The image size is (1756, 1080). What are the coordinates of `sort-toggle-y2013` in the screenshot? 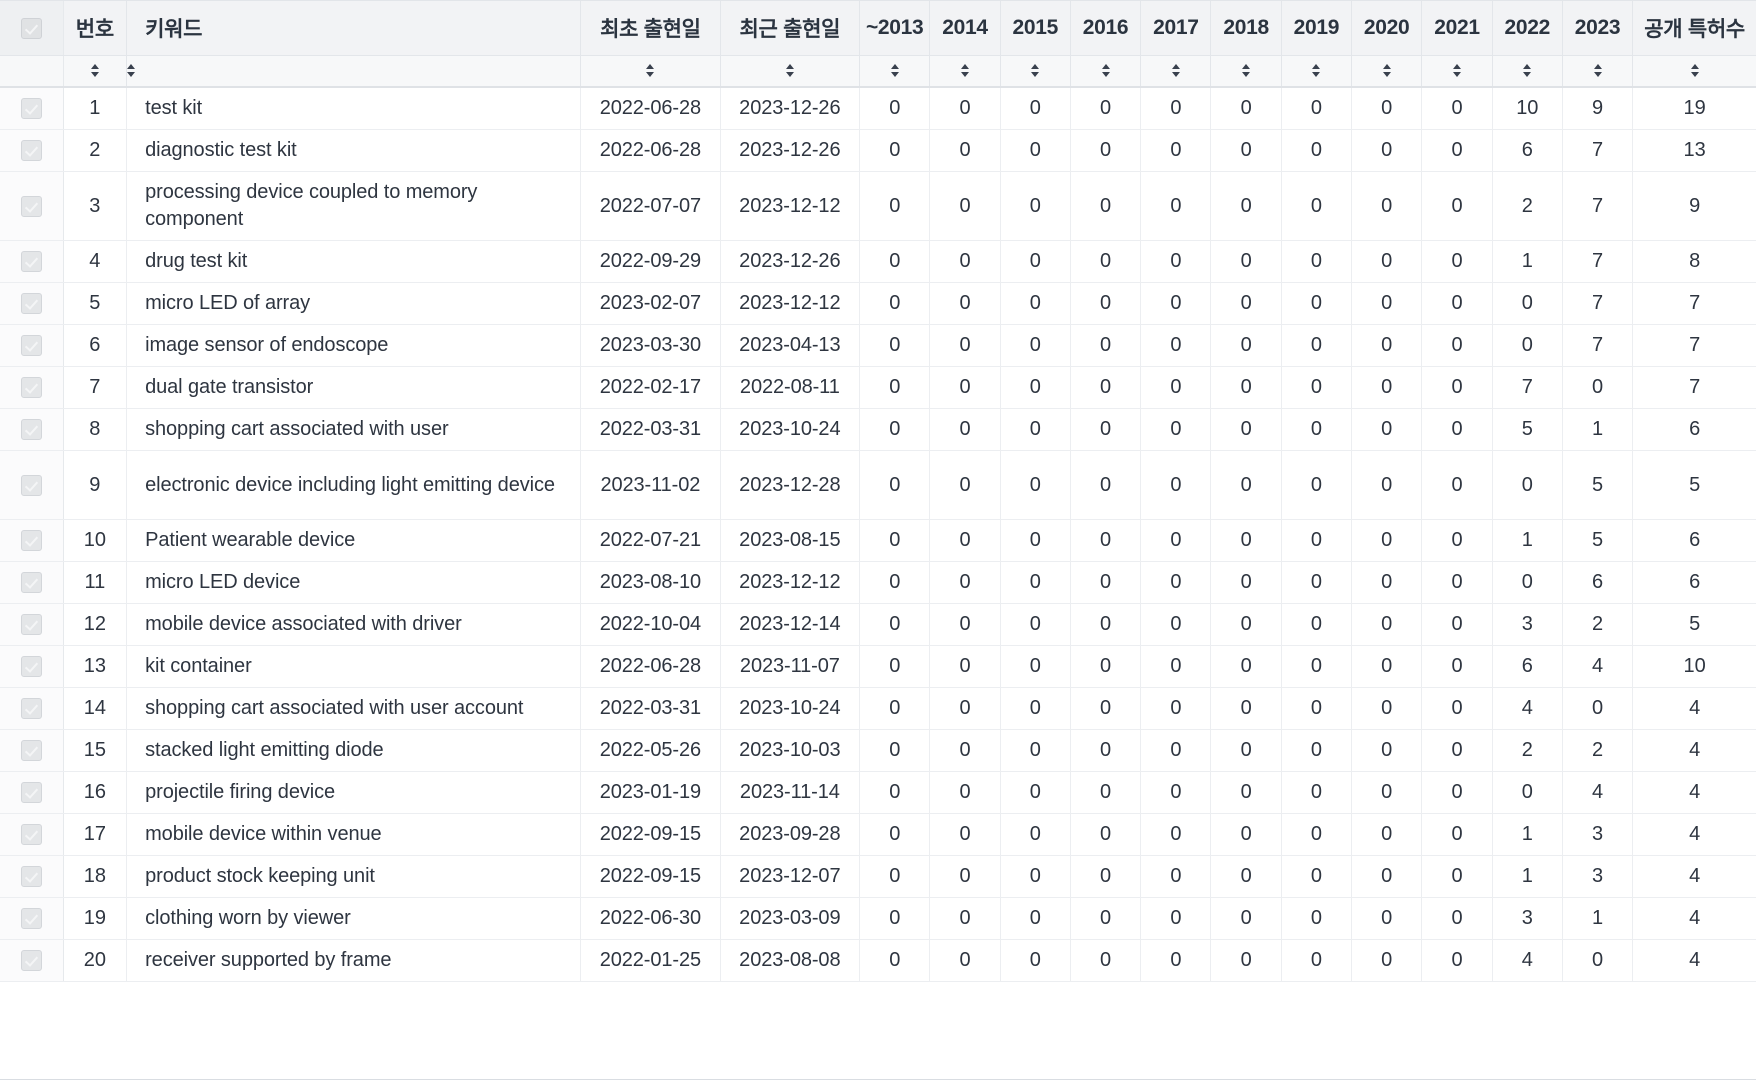 It's located at (895, 71).